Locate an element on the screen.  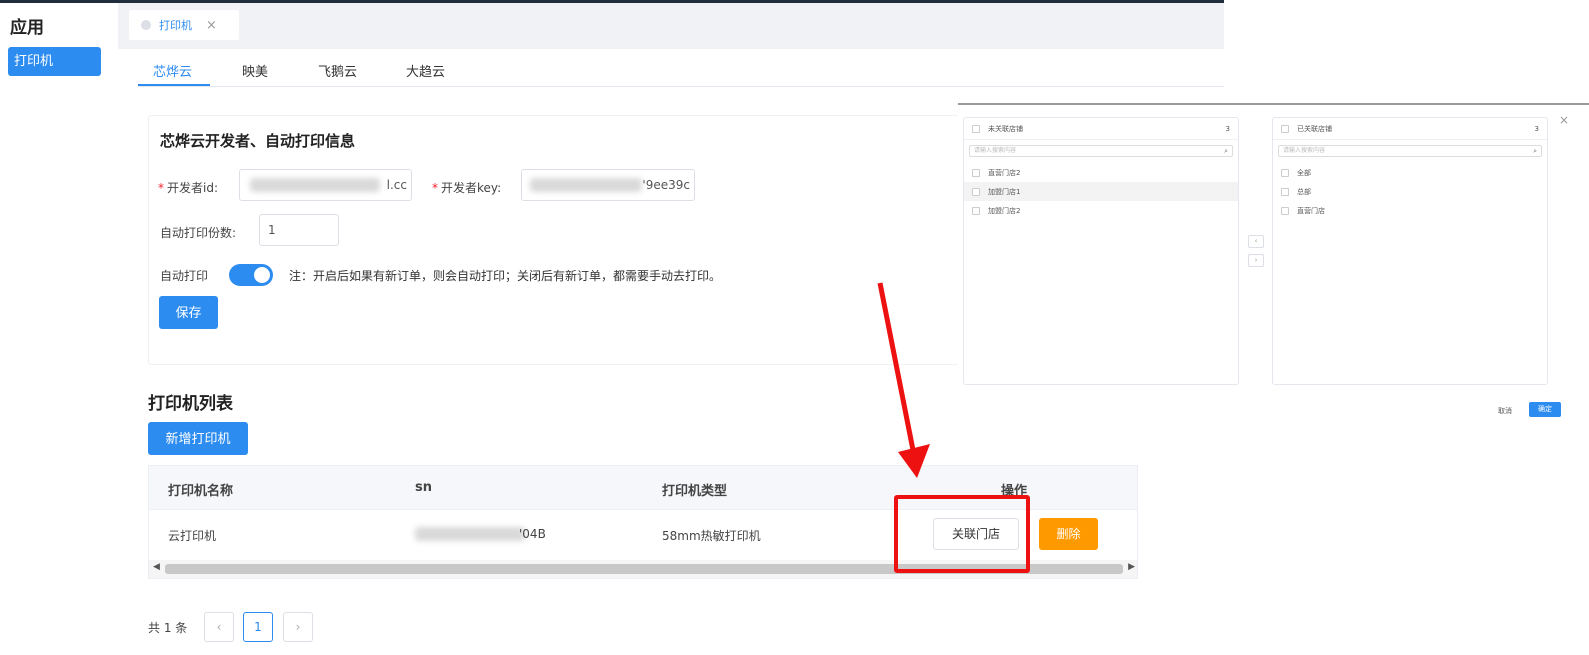
panel-title: 未关联店铺 is located at coordinates (1005, 128).